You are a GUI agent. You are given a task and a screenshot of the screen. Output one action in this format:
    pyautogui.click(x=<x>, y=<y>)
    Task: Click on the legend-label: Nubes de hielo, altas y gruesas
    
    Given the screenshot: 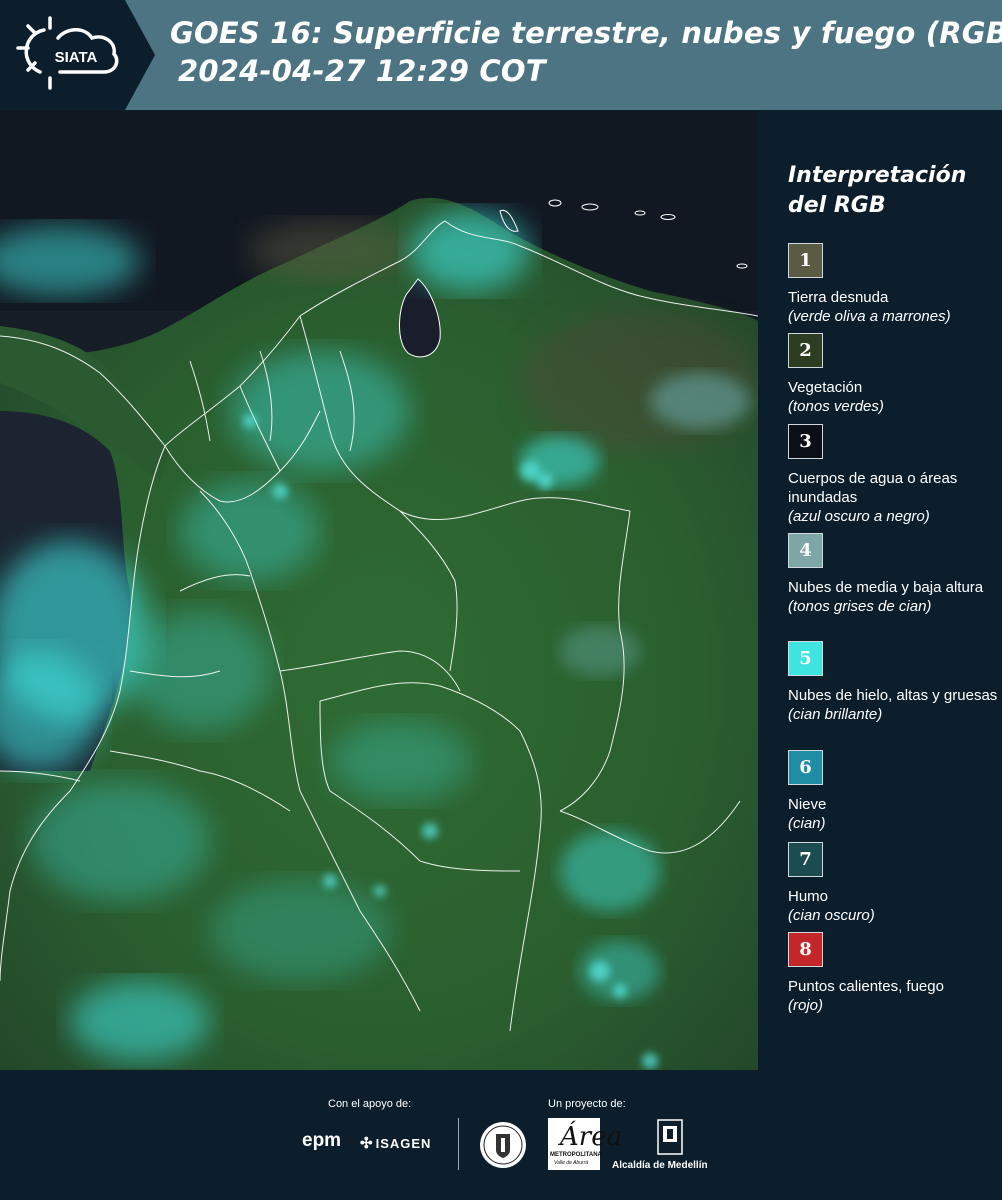 What is the action you would take?
    pyautogui.click(x=893, y=695)
    